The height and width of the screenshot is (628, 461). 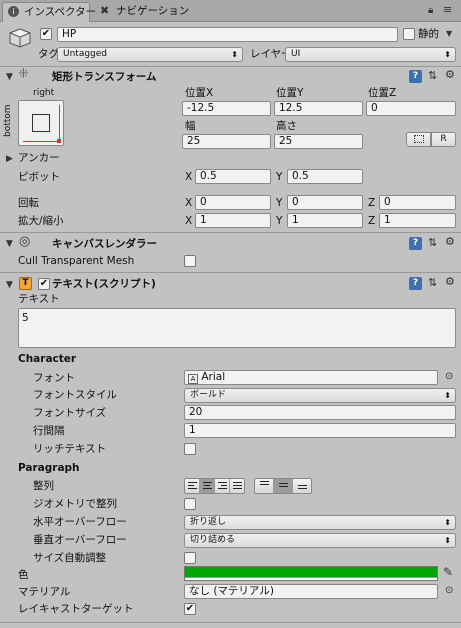 I want to click on static-label: 静的, so click(x=428, y=34).